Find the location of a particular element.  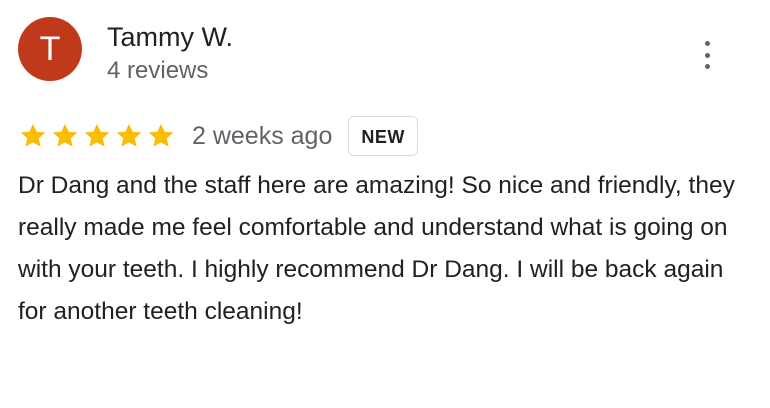

new-badge: NEW is located at coordinates (383, 136).